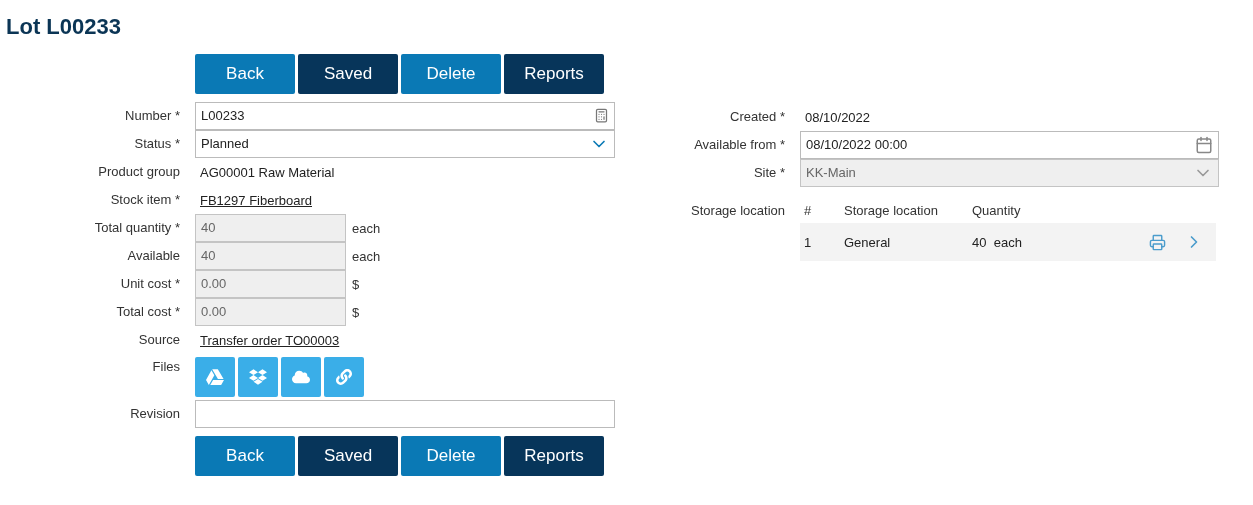 Image resolution: width=1253 pixels, height=505 pixels. I want to click on field-label: Files, so click(166, 367).